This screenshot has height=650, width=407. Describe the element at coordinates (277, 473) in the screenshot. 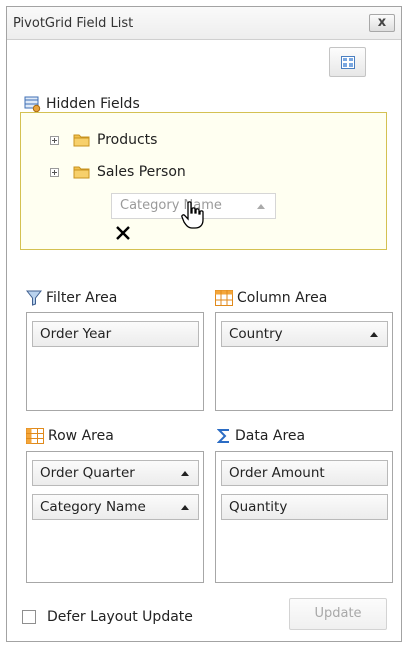

I see `field-label: Order Amount` at that location.